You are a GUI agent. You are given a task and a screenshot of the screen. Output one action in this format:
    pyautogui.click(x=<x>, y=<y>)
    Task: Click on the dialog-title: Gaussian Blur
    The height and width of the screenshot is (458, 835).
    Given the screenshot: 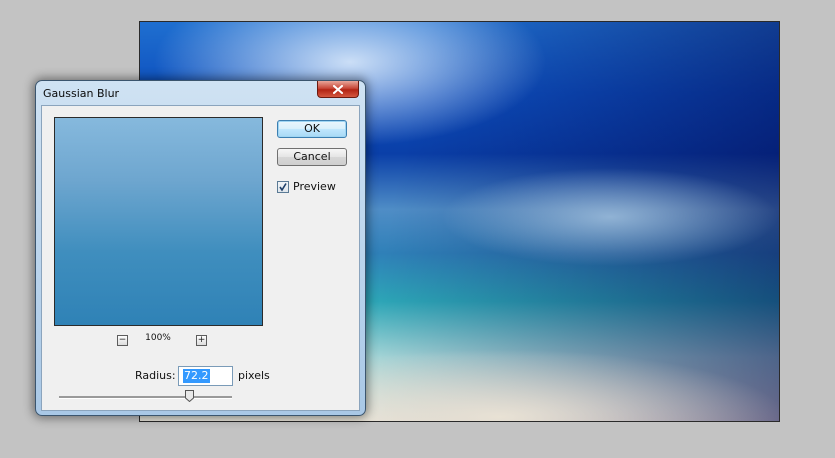 What is the action you would take?
    pyautogui.click(x=81, y=93)
    